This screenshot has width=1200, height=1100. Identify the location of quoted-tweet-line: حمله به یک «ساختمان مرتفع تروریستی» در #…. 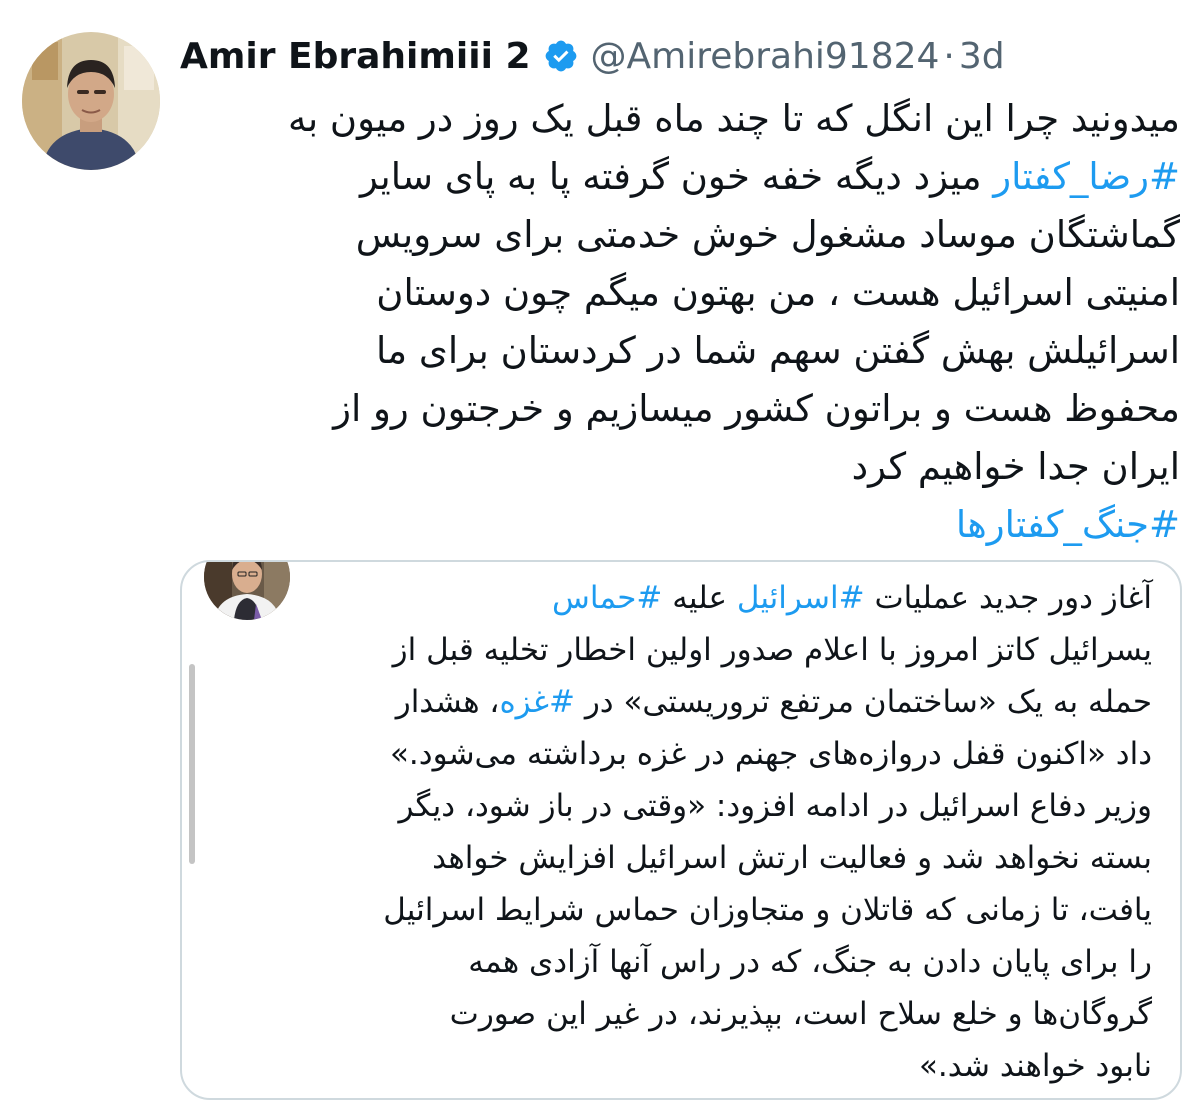
(672, 702).